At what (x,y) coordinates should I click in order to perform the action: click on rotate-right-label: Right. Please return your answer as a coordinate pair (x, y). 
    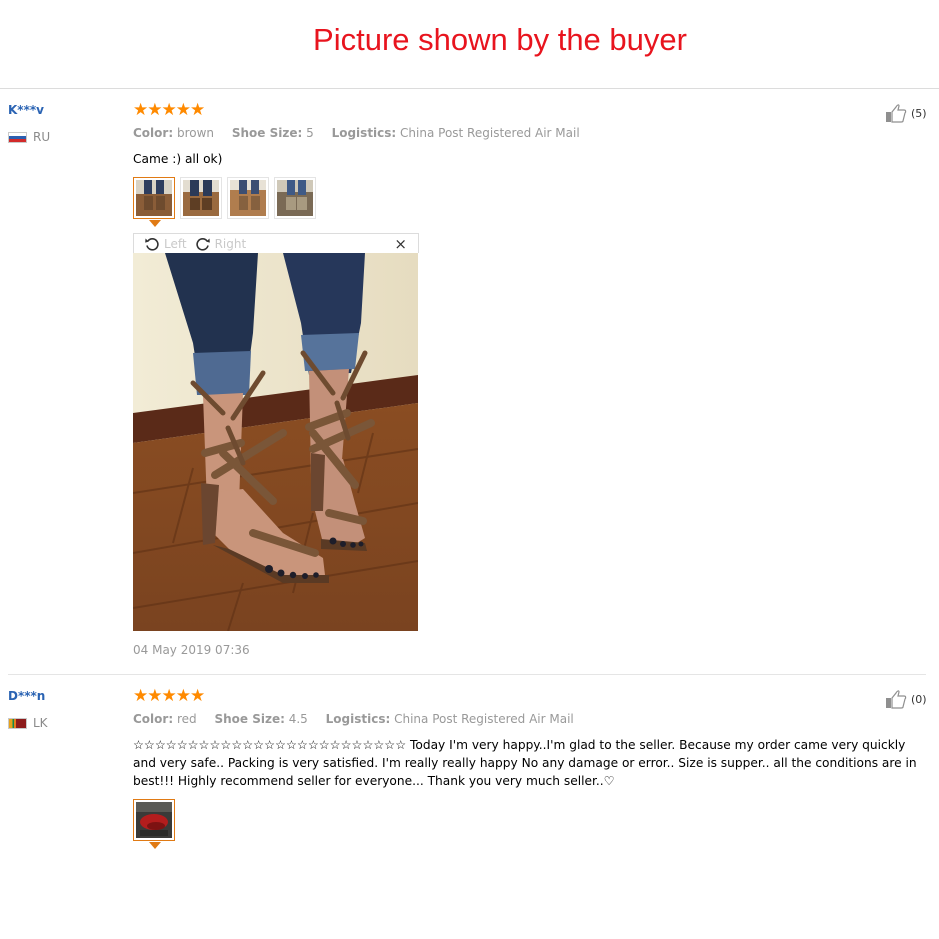
    Looking at the image, I should click on (230, 243).